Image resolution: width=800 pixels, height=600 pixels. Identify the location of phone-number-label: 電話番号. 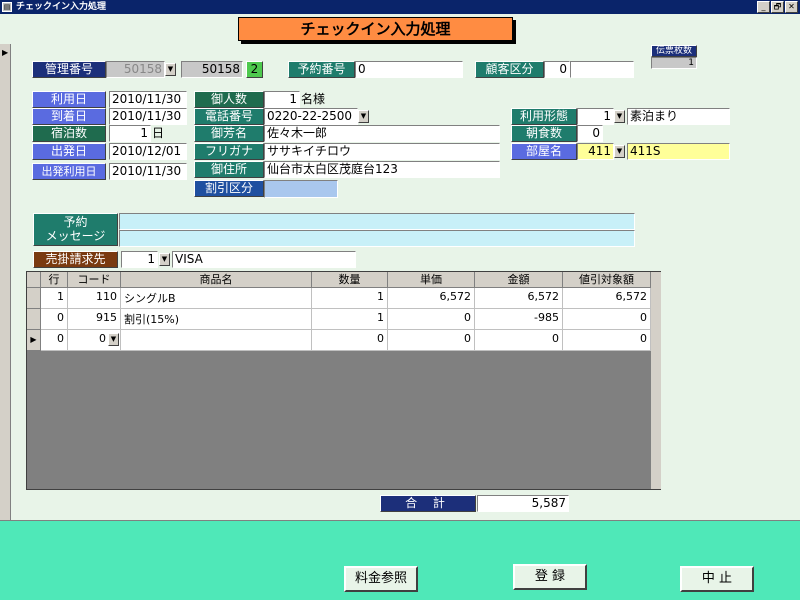
(229, 116).